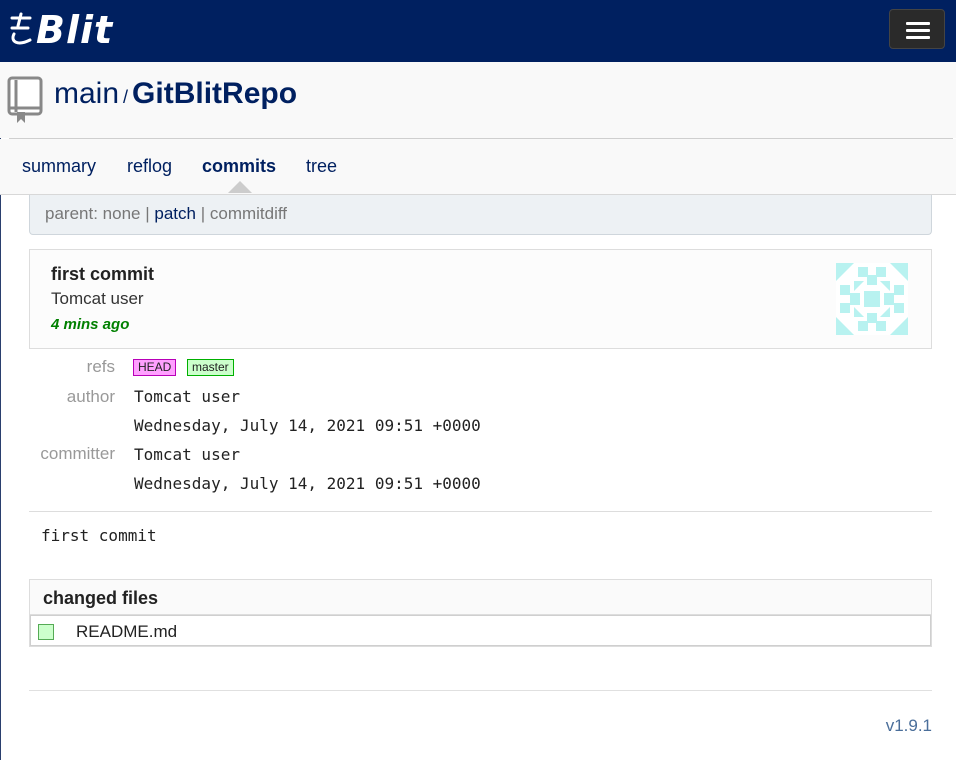 This screenshot has width=956, height=760. Describe the element at coordinates (187, 454) in the screenshot. I see `committer-value: Tomcat user` at that location.